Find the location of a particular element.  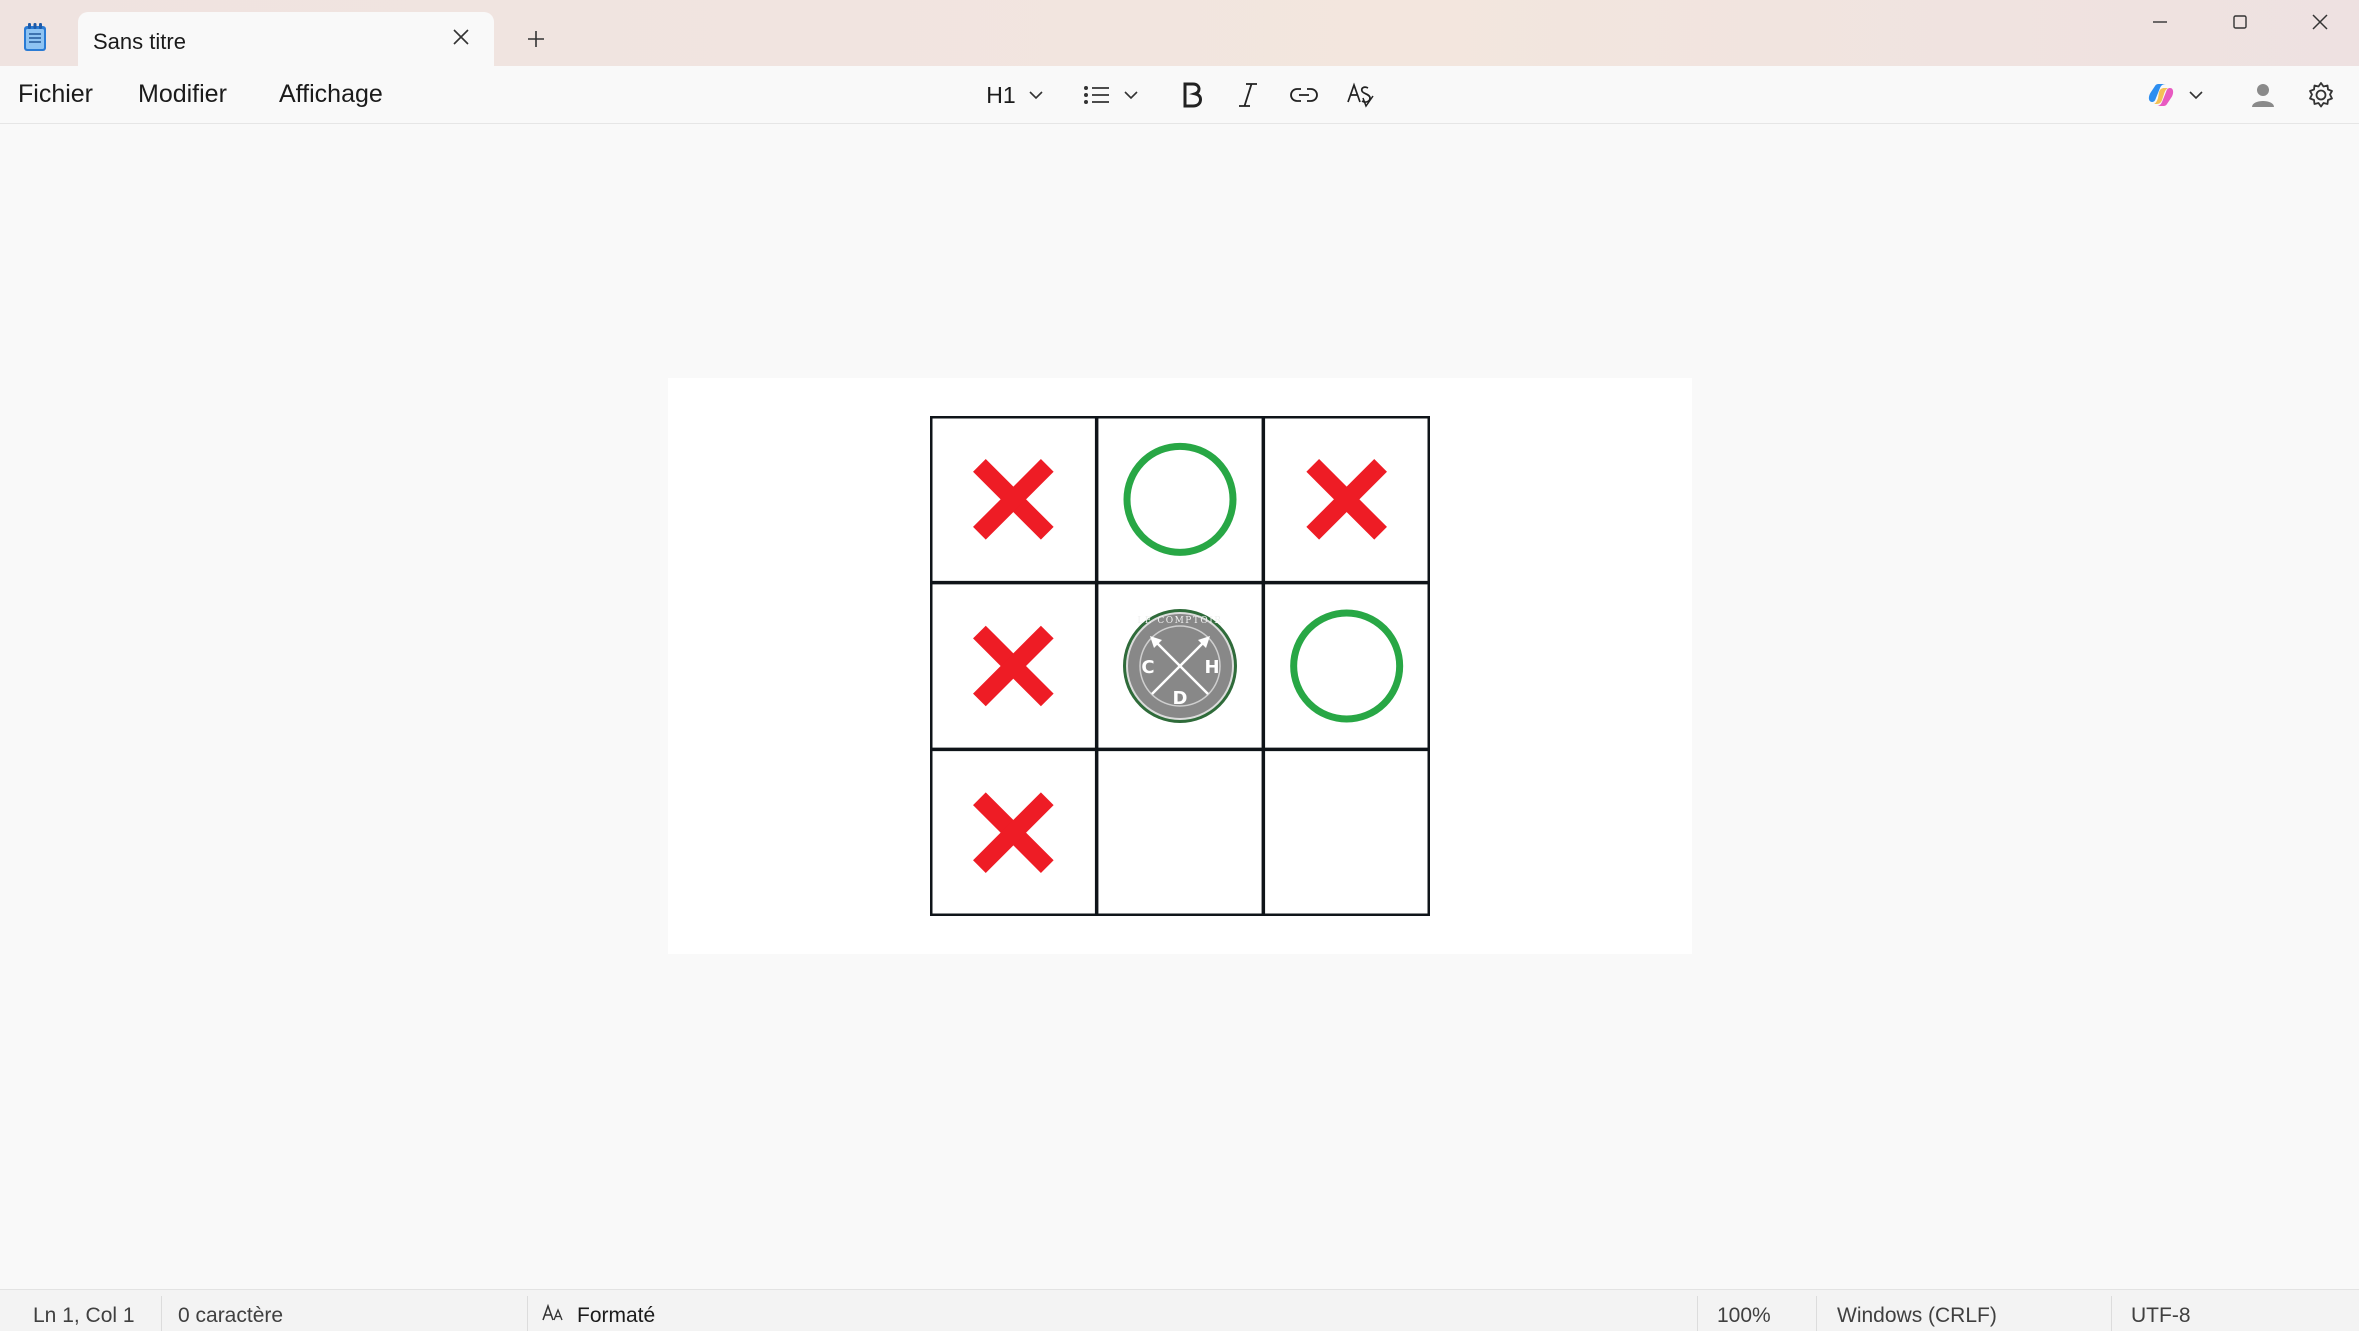

tic-tac-toe-board: C HD LE COMPTOIR is located at coordinates (1180, 666).